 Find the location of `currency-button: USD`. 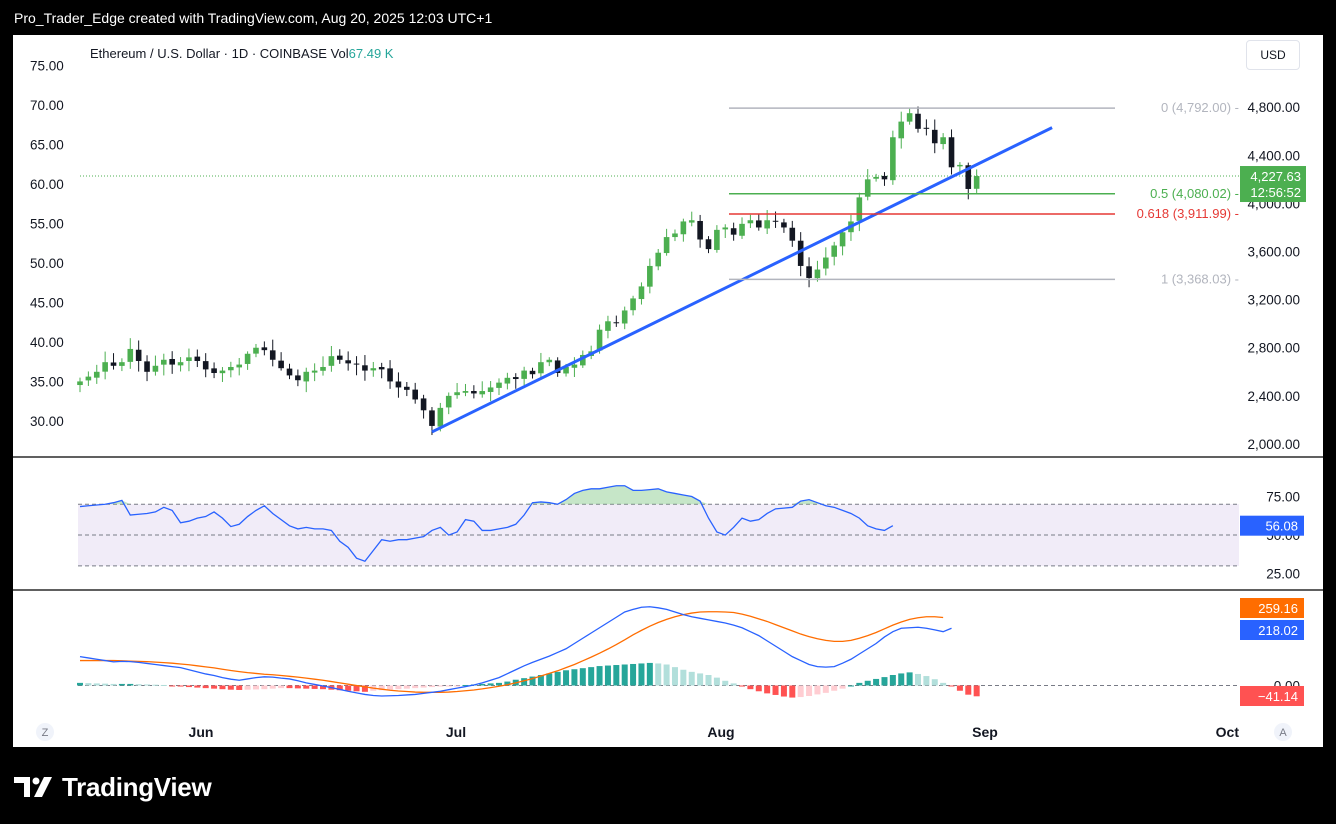

currency-button: USD is located at coordinates (1273, 55).